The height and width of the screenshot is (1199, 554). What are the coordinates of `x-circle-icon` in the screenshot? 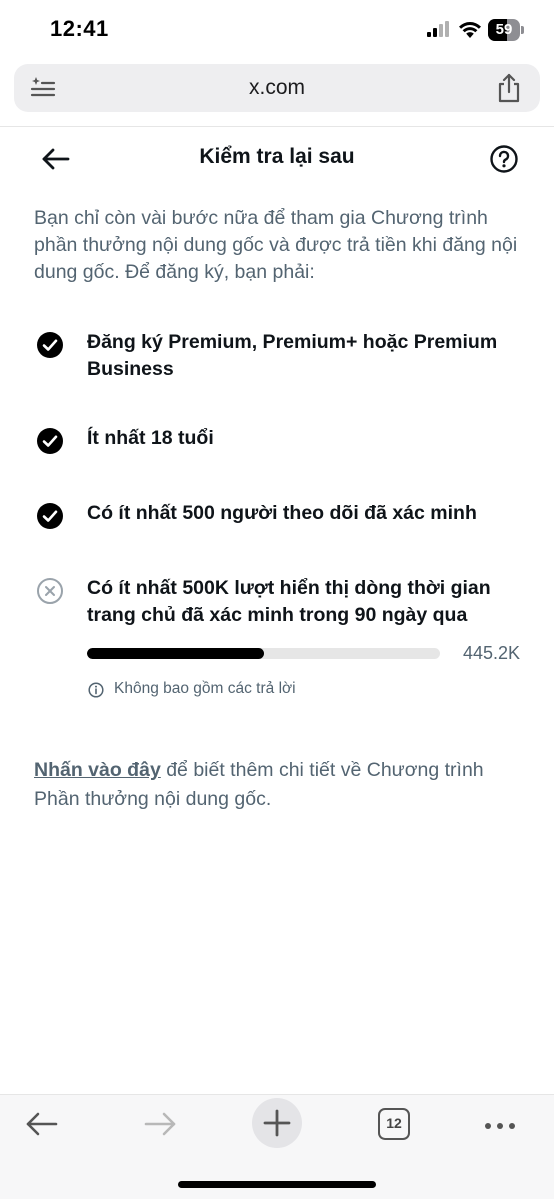 It's located at (50, 591).